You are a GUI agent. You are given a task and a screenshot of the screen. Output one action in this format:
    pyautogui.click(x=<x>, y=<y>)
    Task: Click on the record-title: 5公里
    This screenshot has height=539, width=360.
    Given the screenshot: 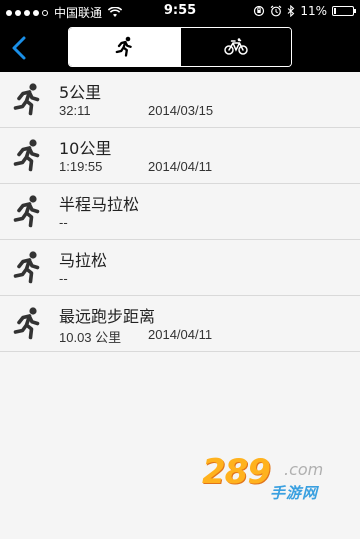 What is the action you would take?
    pyautogui.click(x=80, y=92)
    